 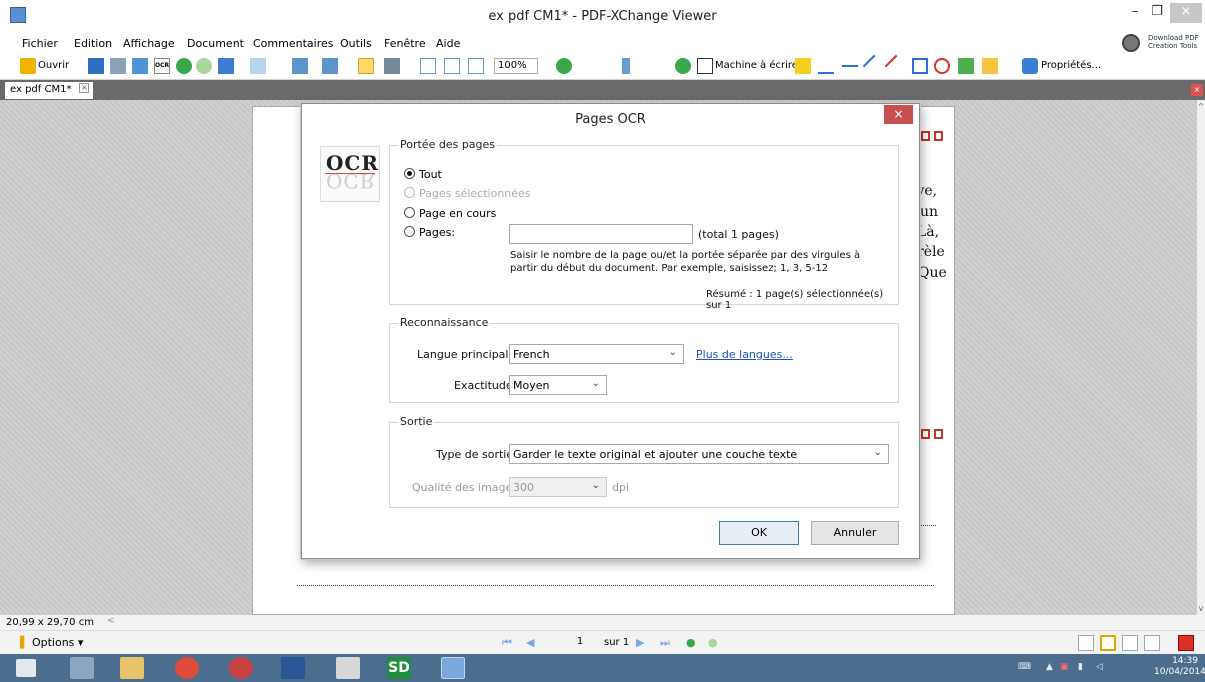 I want to click on notes-icon, so click(x=348, y=668).